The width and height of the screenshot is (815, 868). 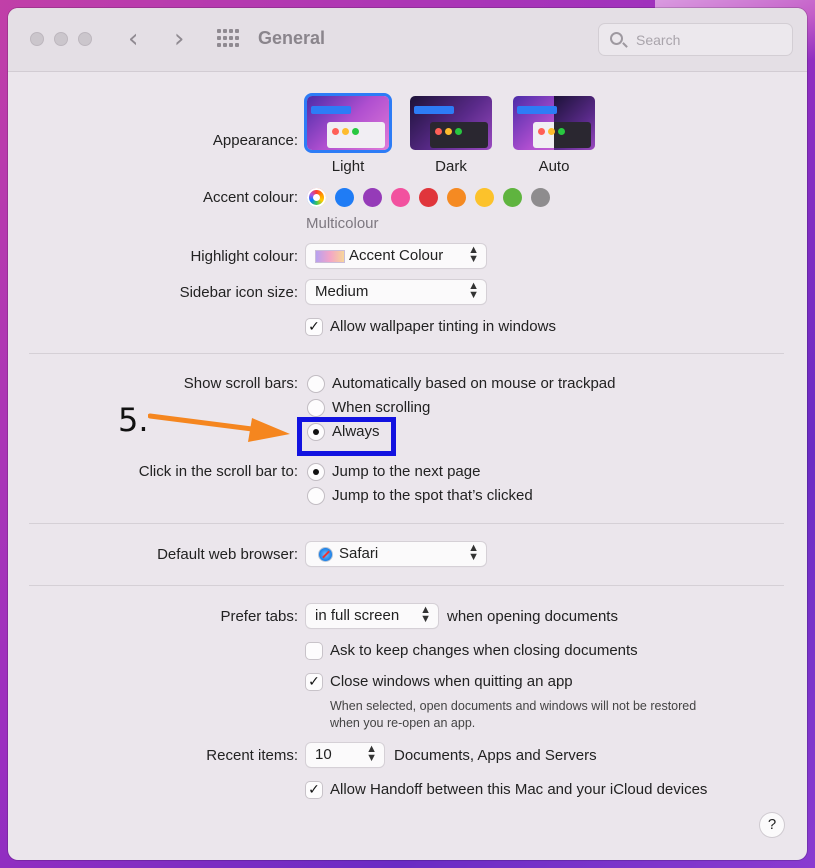 I want to click on sidebar-icon-size-label: Sidebar icon size:, so click(x=238, y=292).